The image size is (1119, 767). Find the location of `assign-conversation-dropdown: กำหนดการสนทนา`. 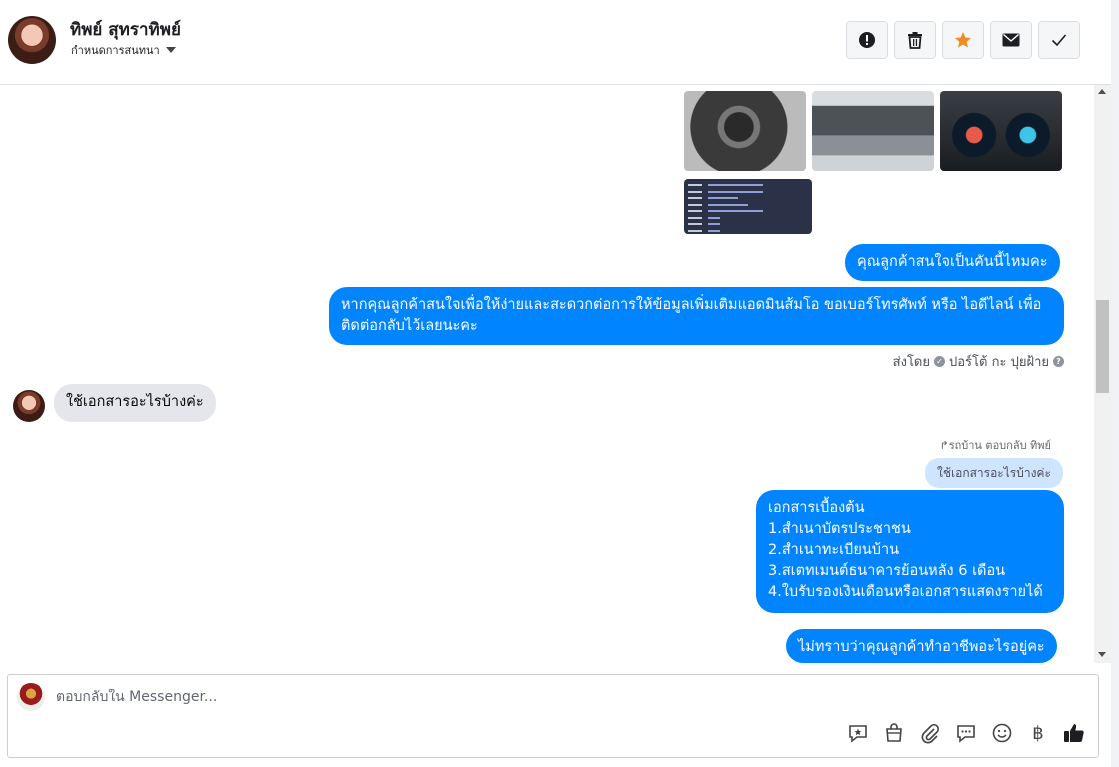

assign-conversation-dropdown: กำหนดการสนทนา is located at coordinates (123, 50).